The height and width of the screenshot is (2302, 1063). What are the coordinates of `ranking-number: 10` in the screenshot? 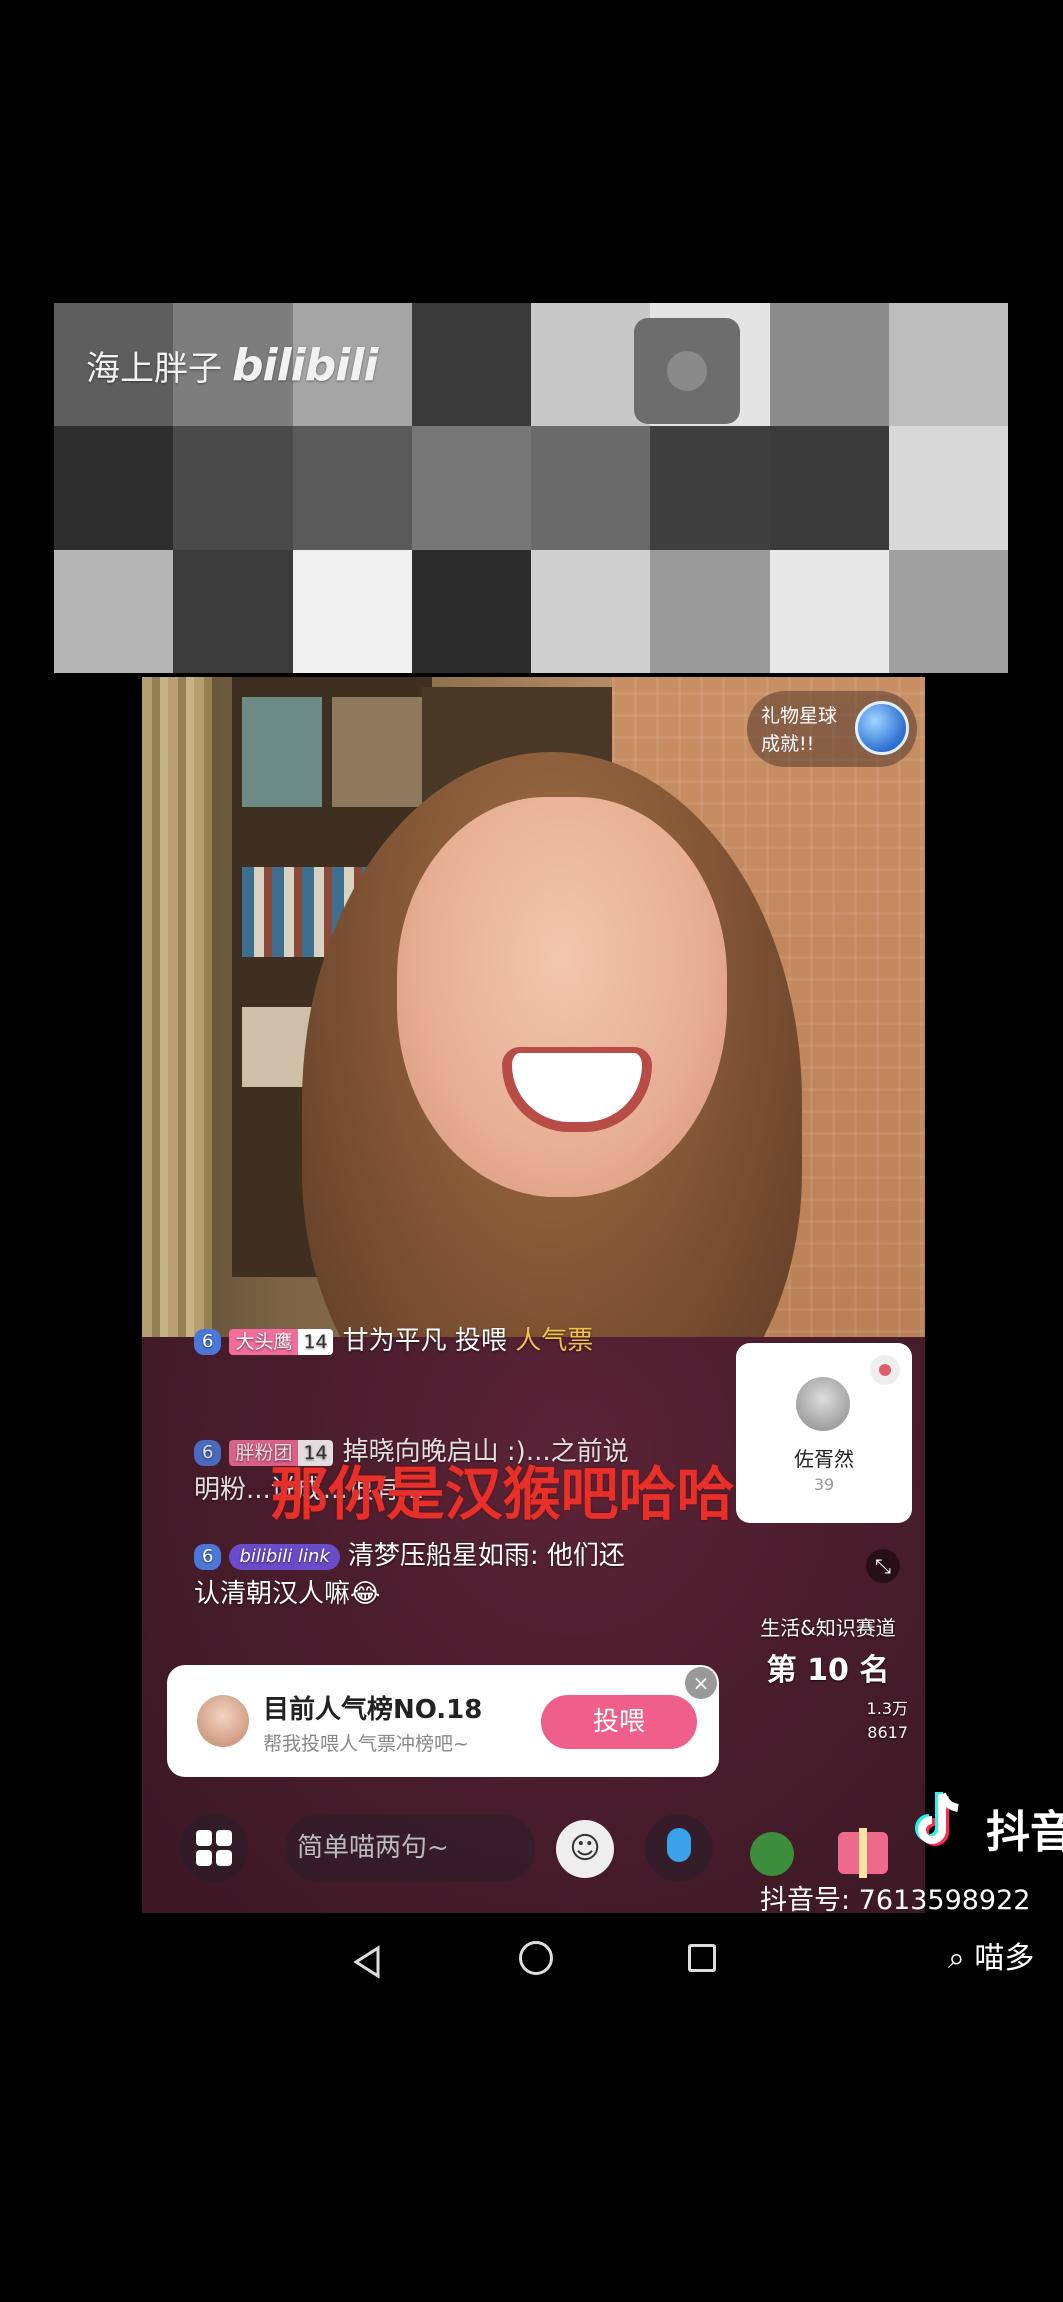 It's located at (828, 1670).